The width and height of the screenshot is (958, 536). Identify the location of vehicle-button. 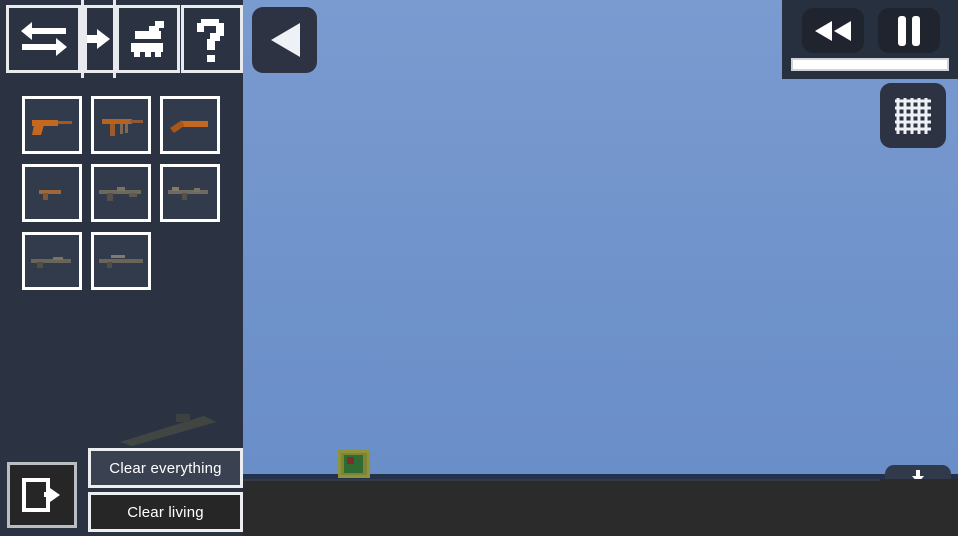
(148, 39).